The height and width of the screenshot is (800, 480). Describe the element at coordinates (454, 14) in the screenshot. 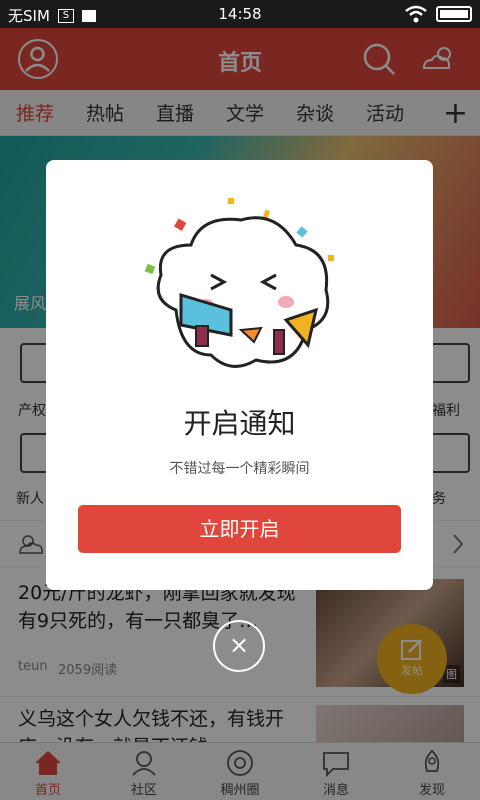

I see `battery-icon` at that location.